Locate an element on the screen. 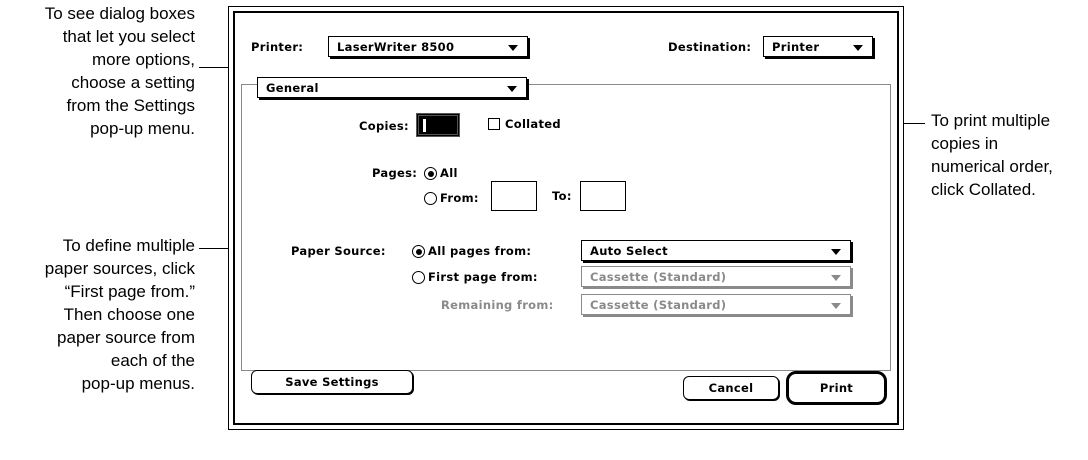 This screenshot has width=1088, height=460. all-pages-value: Auto Select is located at coordinates (629, 251).